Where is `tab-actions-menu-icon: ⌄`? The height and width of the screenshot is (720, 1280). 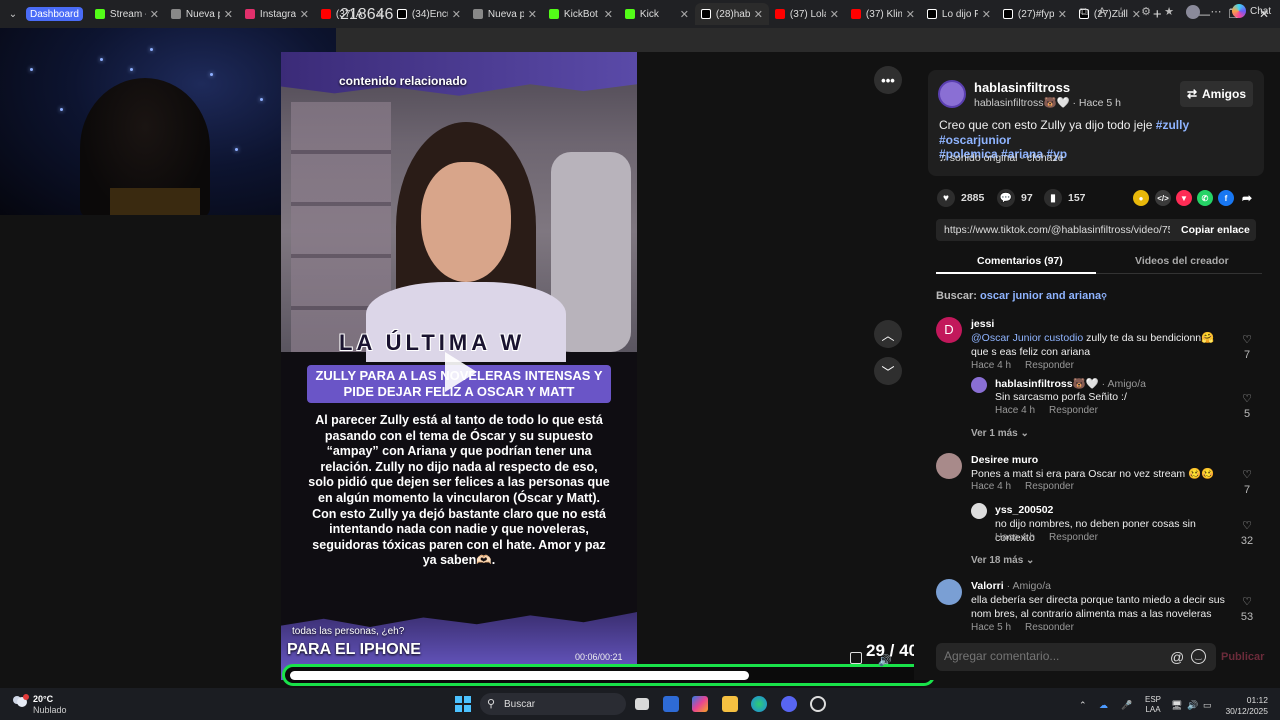
tab-actions-menu-icon: ⌄ is located at coordinates (13, 14).